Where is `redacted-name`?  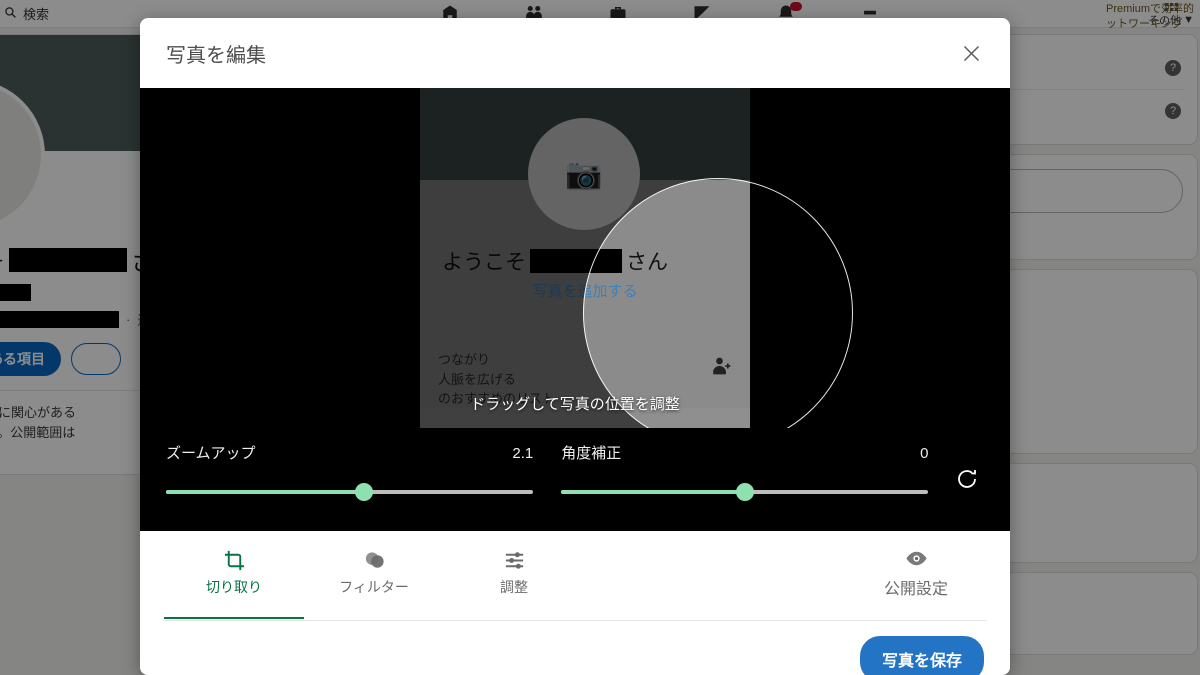
redacted-name is located at coordinates (576, 261).